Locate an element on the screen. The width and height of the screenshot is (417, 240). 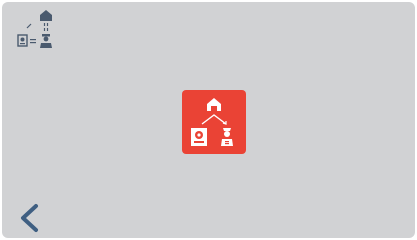
chevron-left-icon is located at coordinates (29, 218).